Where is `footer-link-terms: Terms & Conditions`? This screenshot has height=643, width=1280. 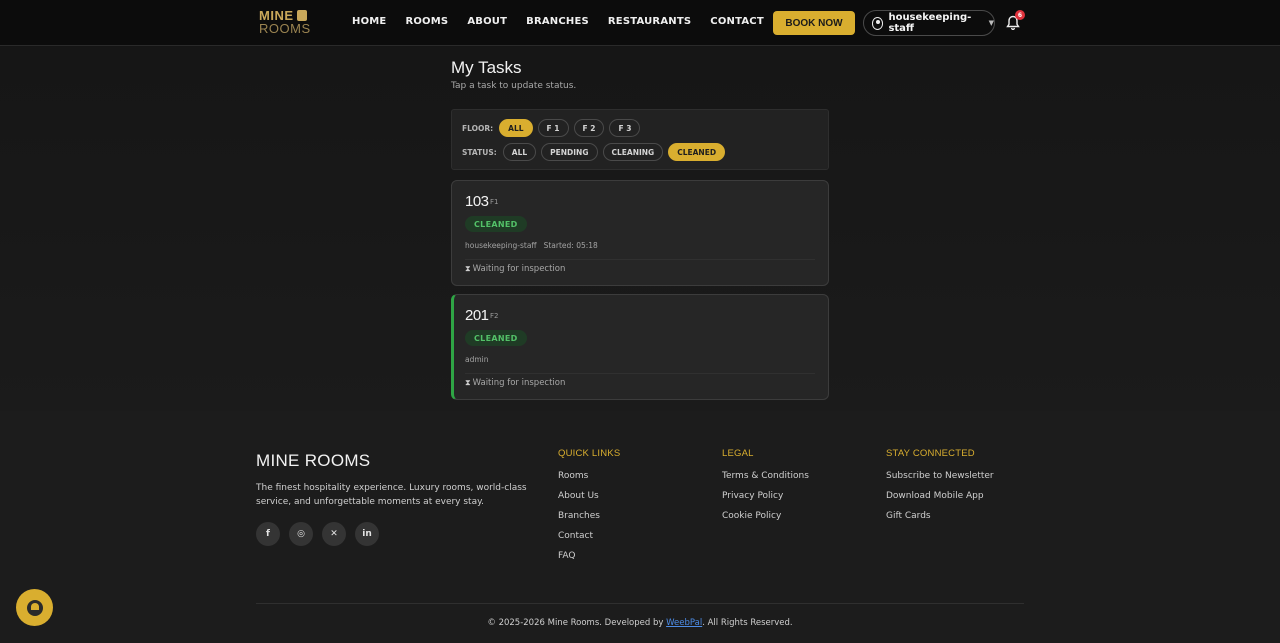 footer-link-terms: Terms & Conditions is located at coordinates (765, 476).